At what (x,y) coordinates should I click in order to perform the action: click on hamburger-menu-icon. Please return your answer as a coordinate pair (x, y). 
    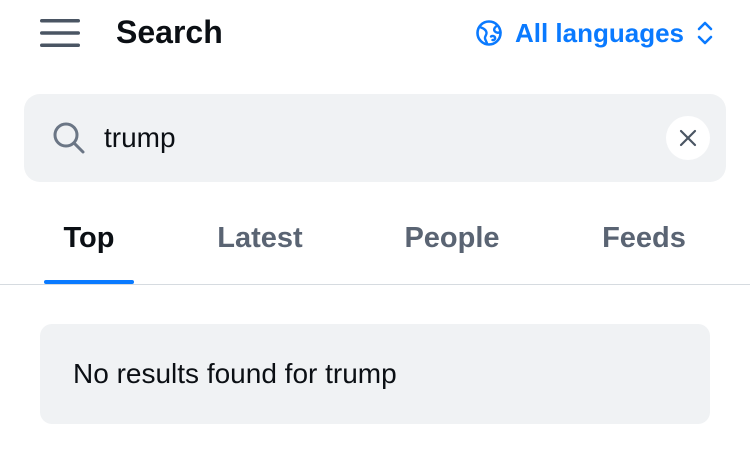
    Looking at the image, I should click on (60, 33).